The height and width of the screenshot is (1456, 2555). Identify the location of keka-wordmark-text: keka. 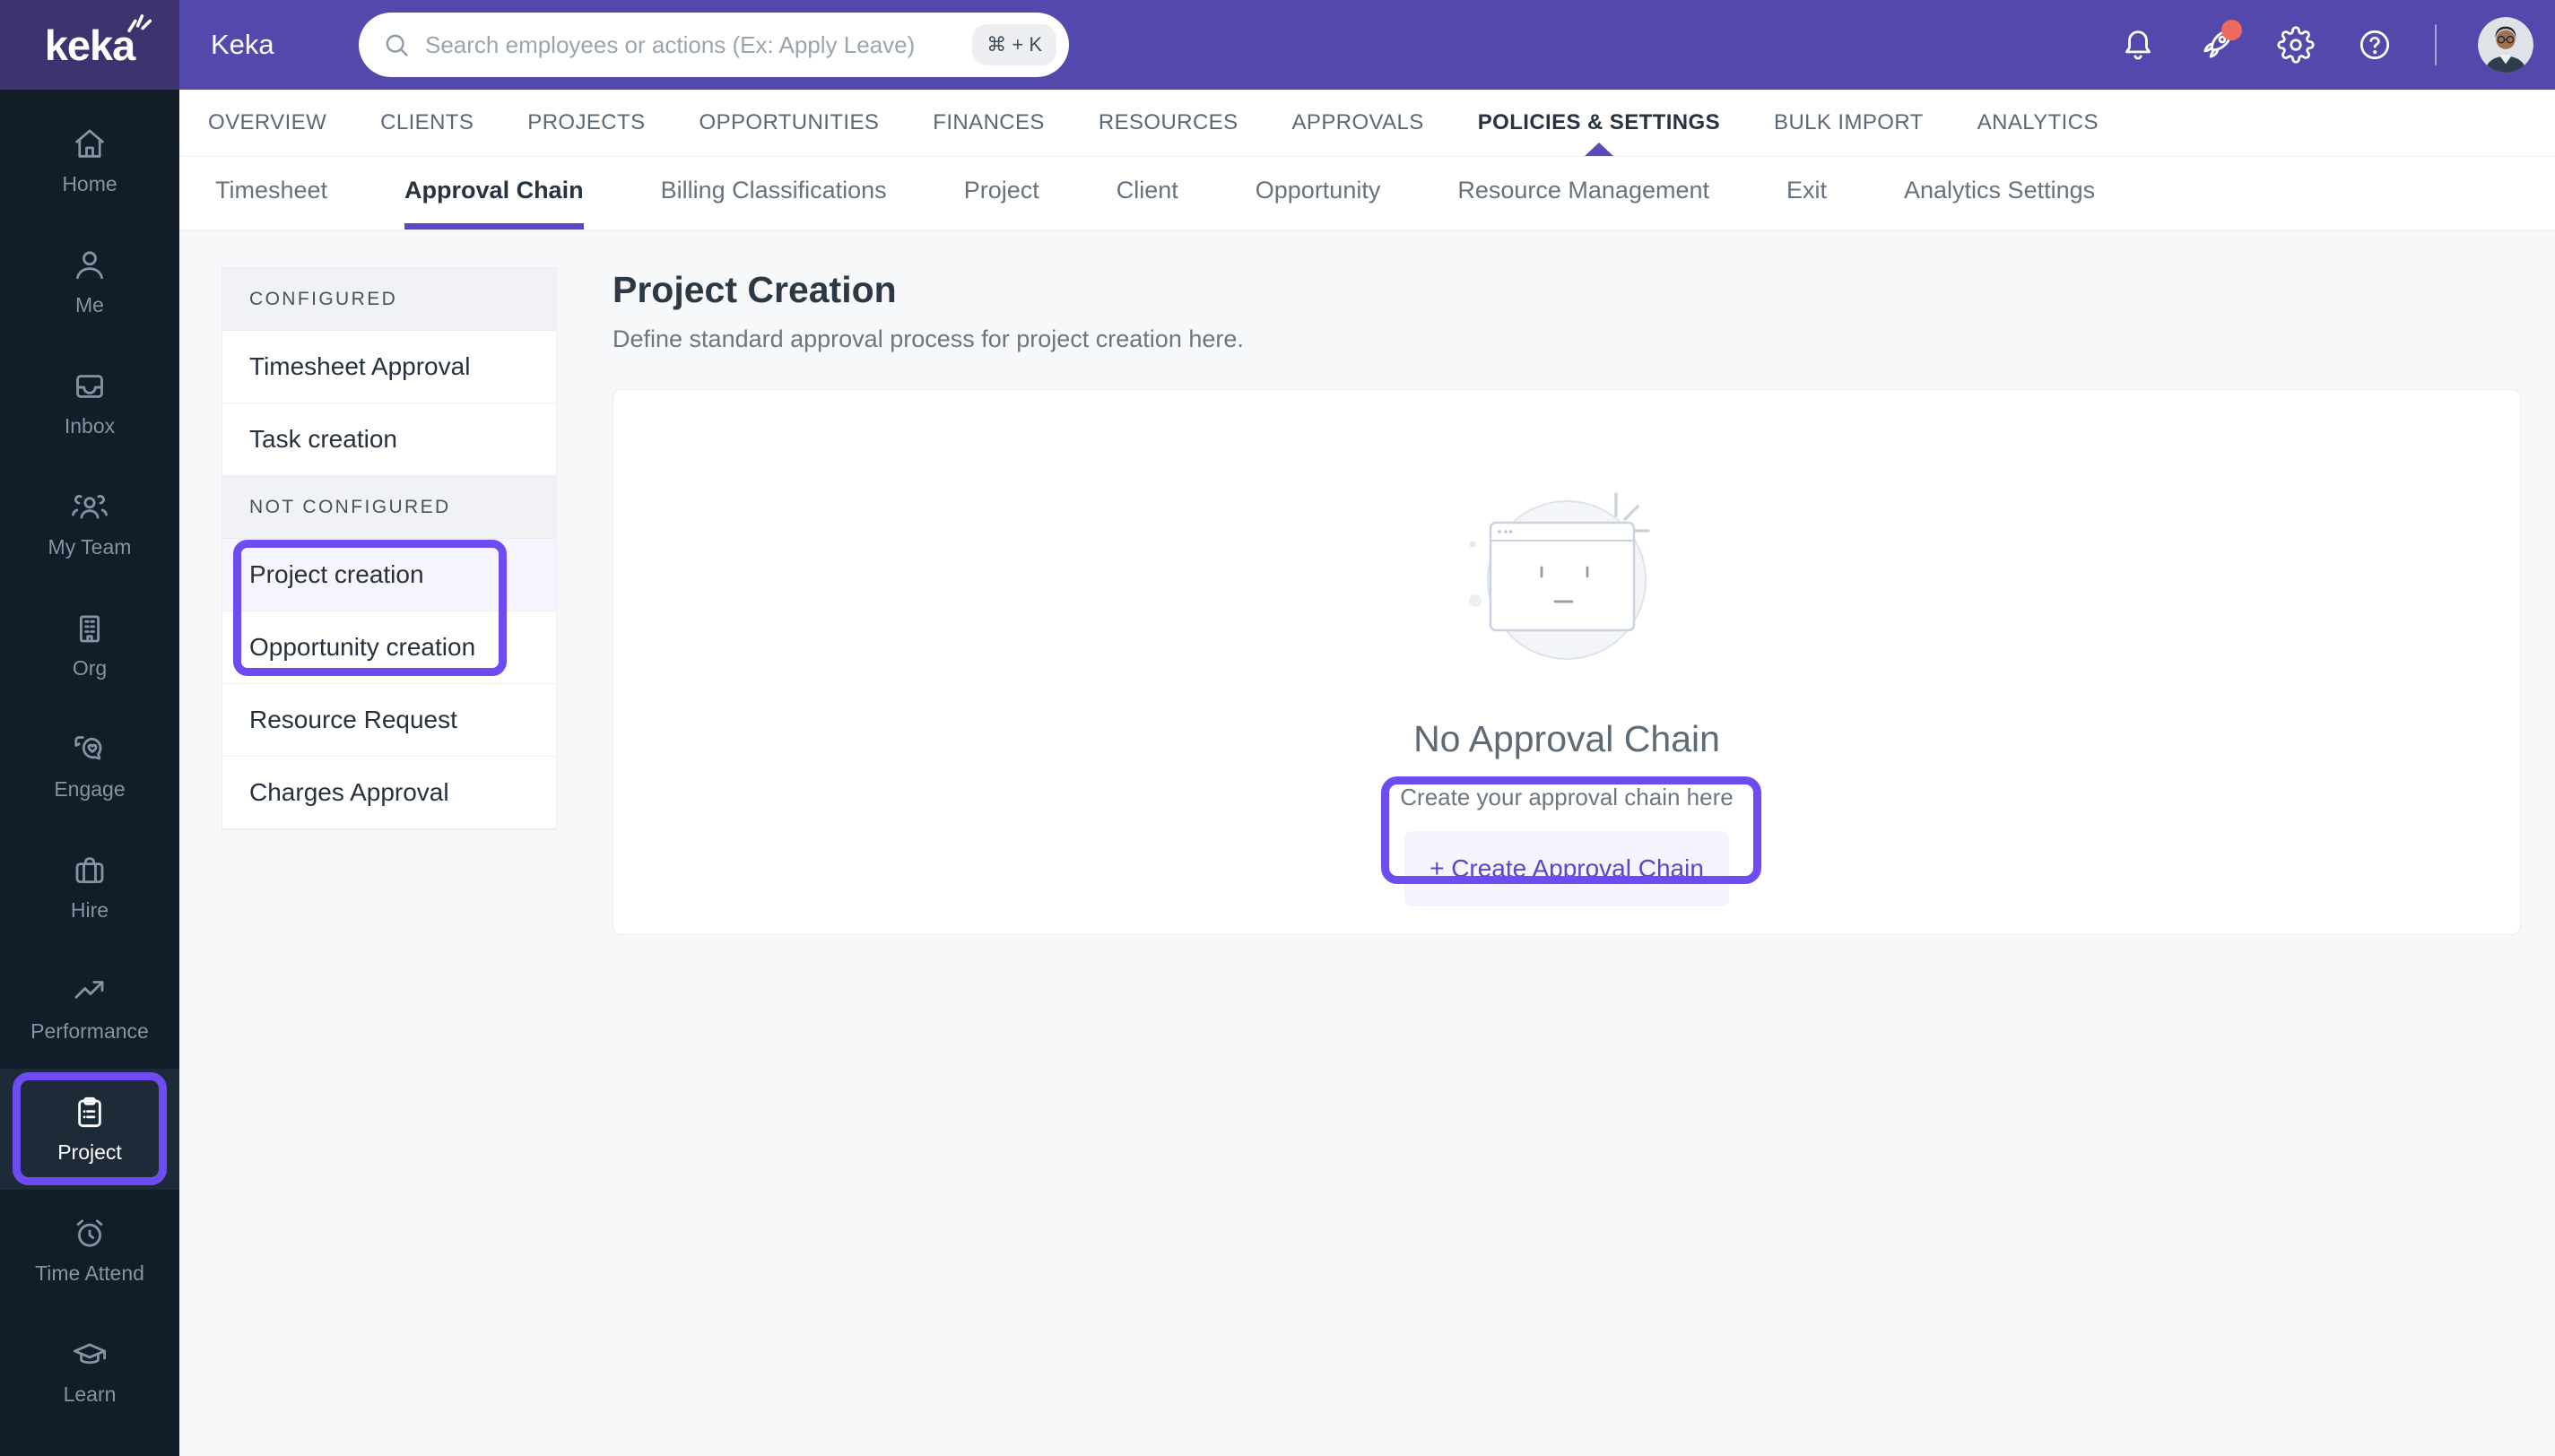
(90, 45).